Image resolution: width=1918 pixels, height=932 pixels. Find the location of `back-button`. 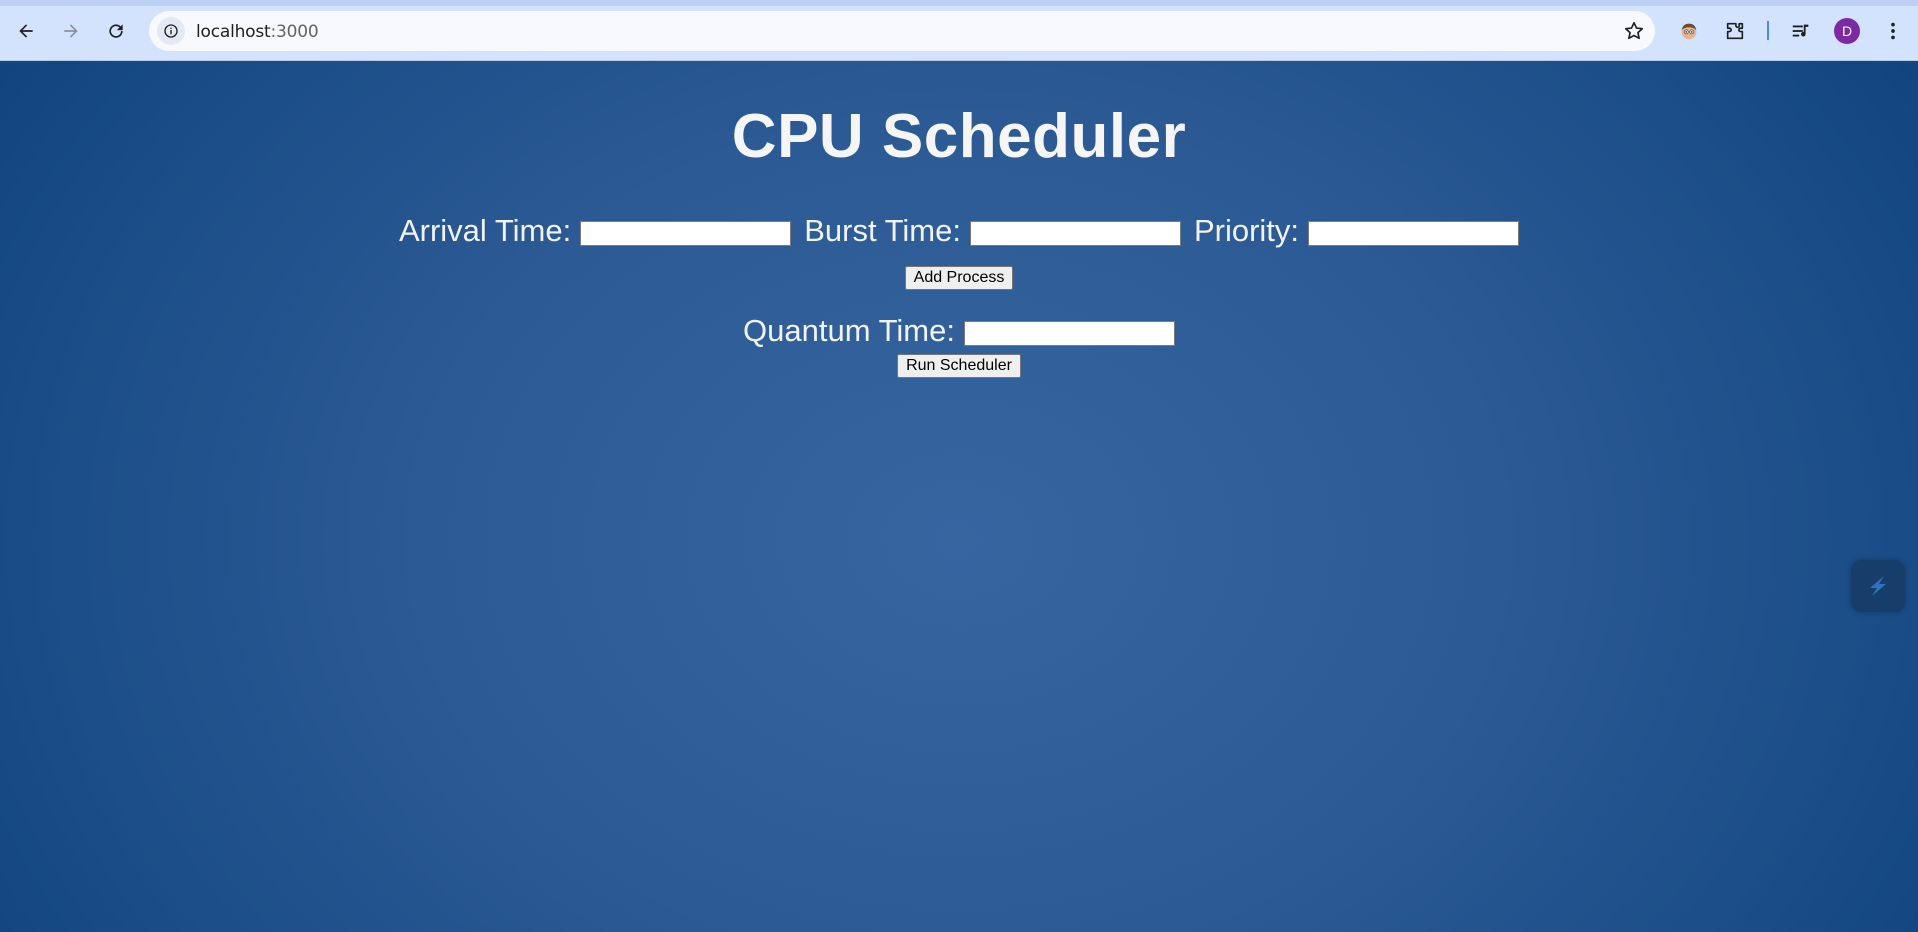

back-button is located at coordinates (26, 31).